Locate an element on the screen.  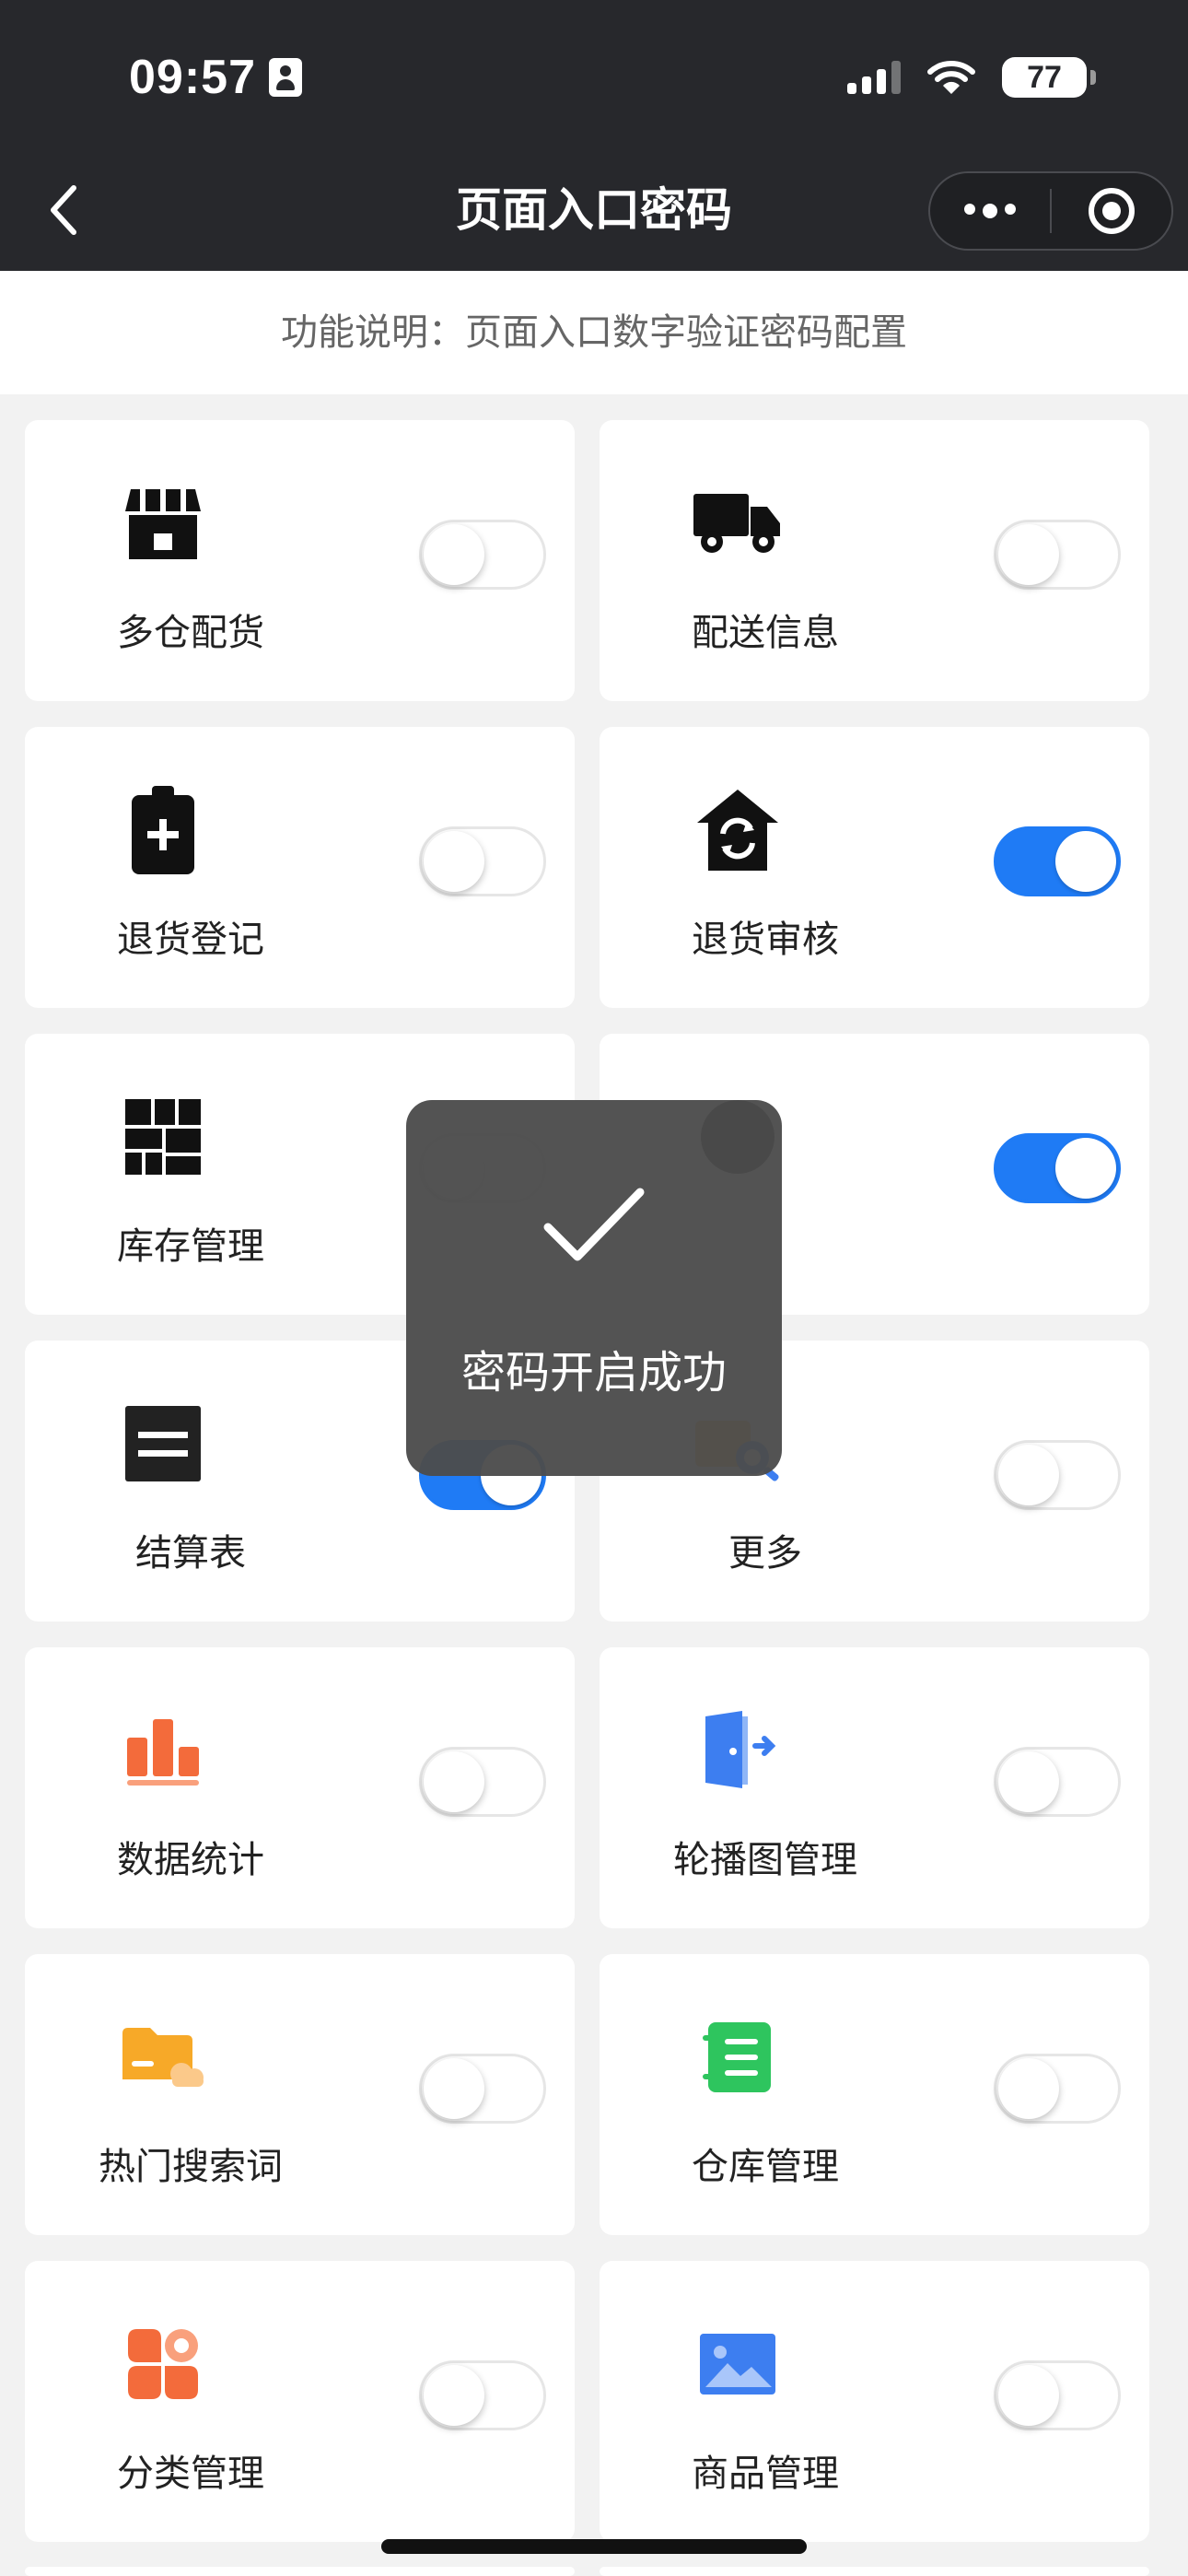
mini-program-capsule is located at coordinates (1050, 211).